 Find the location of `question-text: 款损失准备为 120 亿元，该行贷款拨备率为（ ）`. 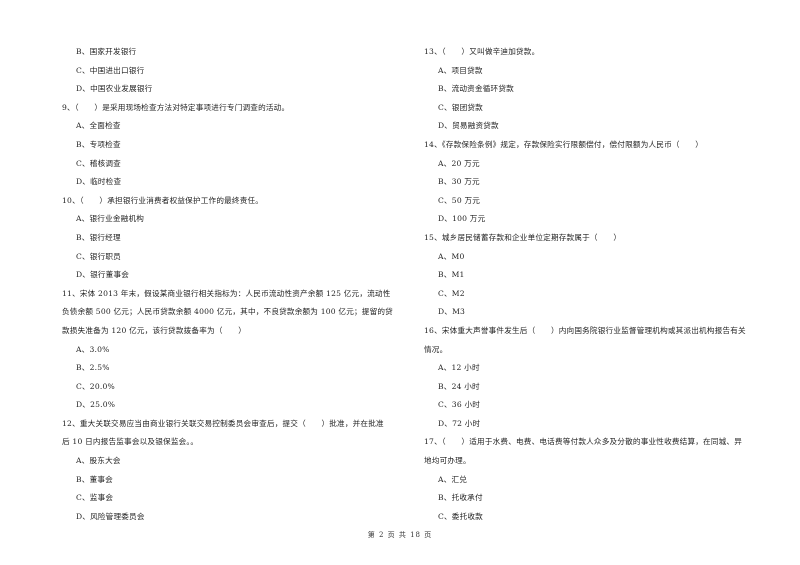

question-text: 款损失准备为 120 亿元，该行贷款拨备率为（ ） is located at coordinates (154, 330).